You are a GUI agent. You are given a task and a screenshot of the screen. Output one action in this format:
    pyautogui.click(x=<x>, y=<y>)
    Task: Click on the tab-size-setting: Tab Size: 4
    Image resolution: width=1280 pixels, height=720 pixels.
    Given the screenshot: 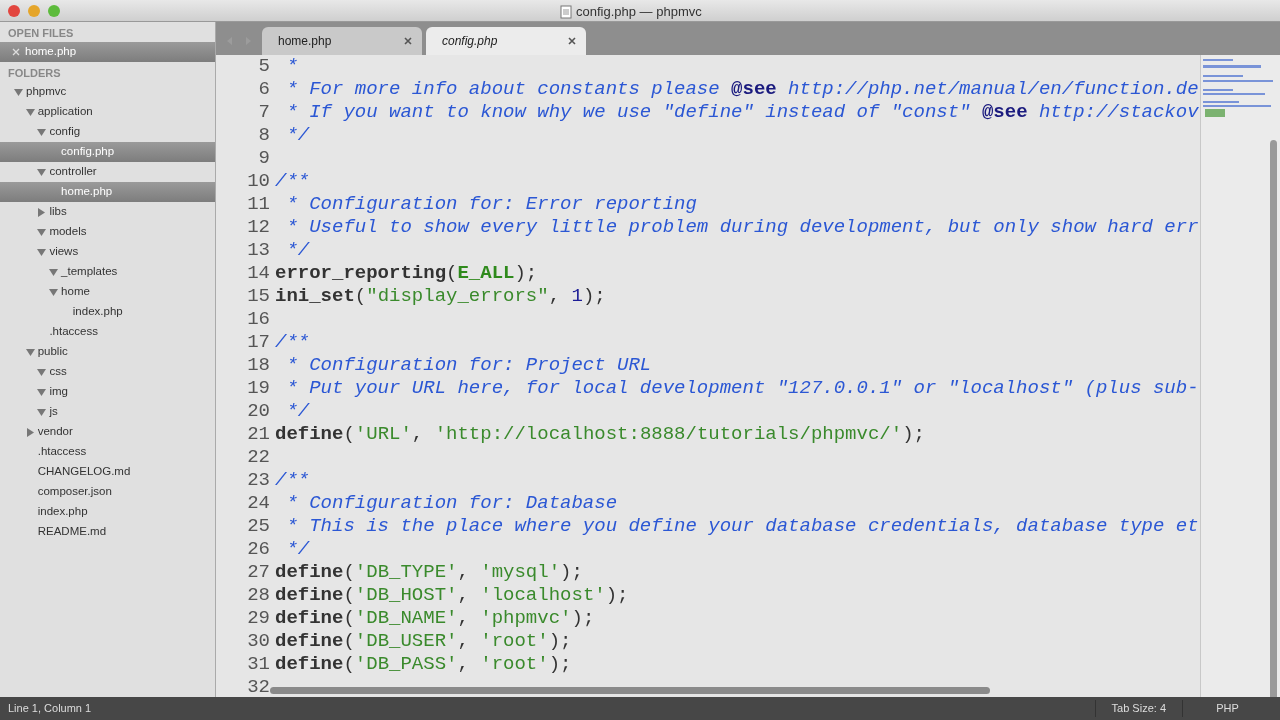 What is the action you would take?
    pyautogui.click(x=1138, y=708)
    